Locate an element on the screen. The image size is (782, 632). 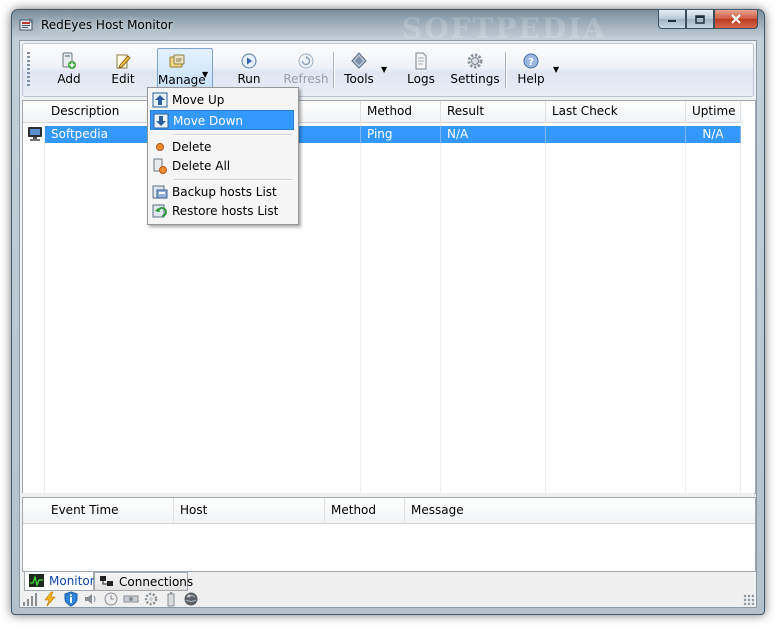
help-icon: ? is located at coordinates (531, 61).